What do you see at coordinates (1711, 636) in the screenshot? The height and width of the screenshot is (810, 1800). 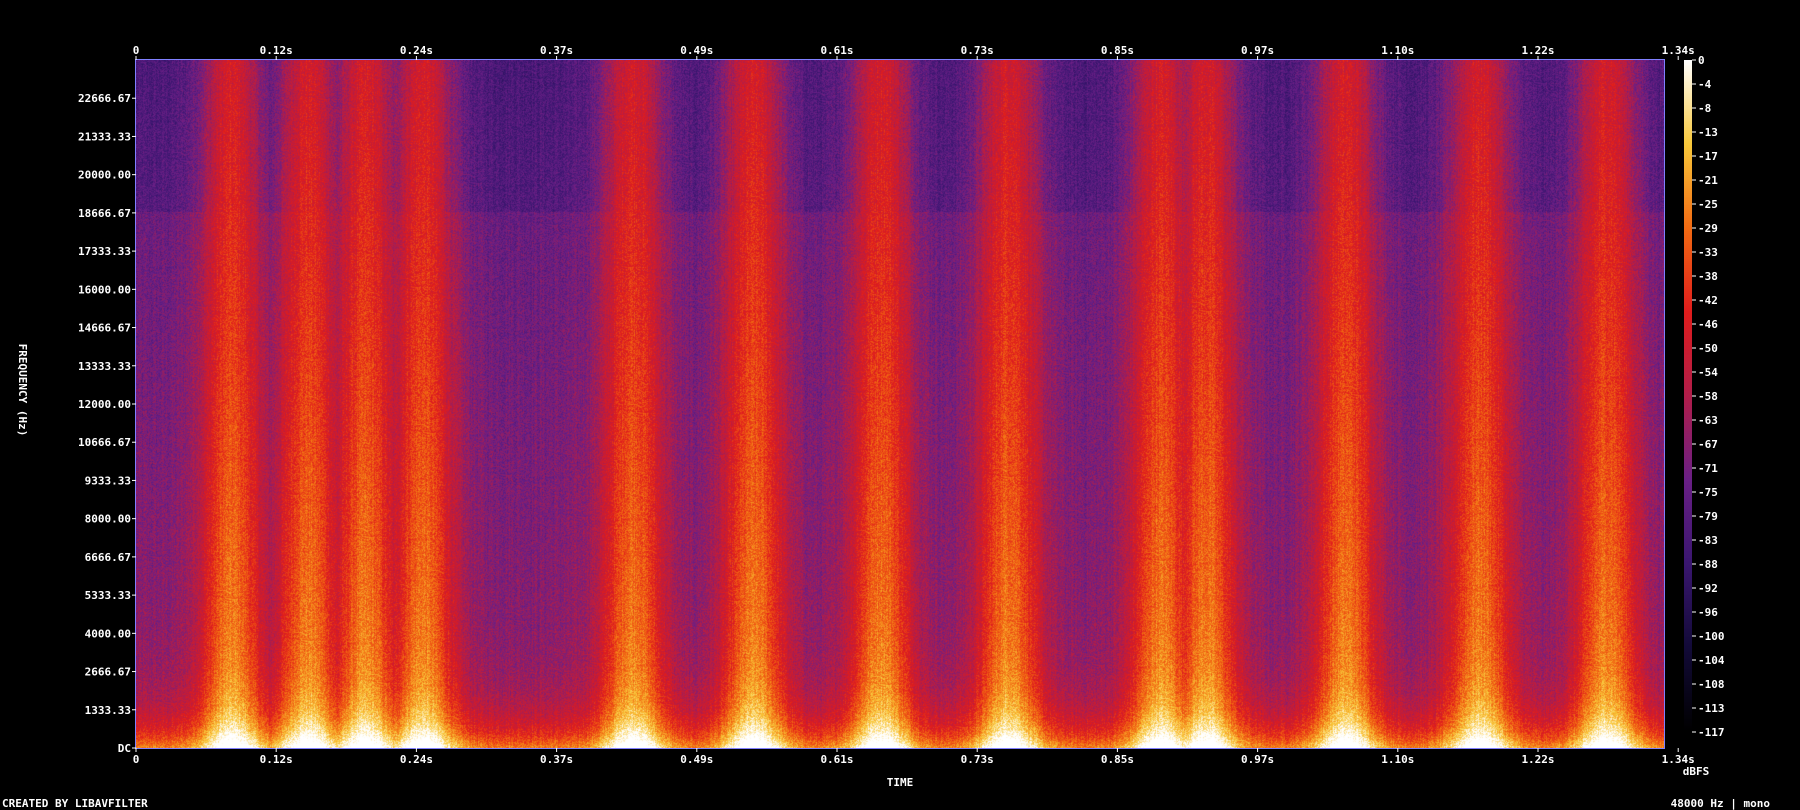 I see `colorbar-tick-label: -100` at bounding box center [1711, 636].